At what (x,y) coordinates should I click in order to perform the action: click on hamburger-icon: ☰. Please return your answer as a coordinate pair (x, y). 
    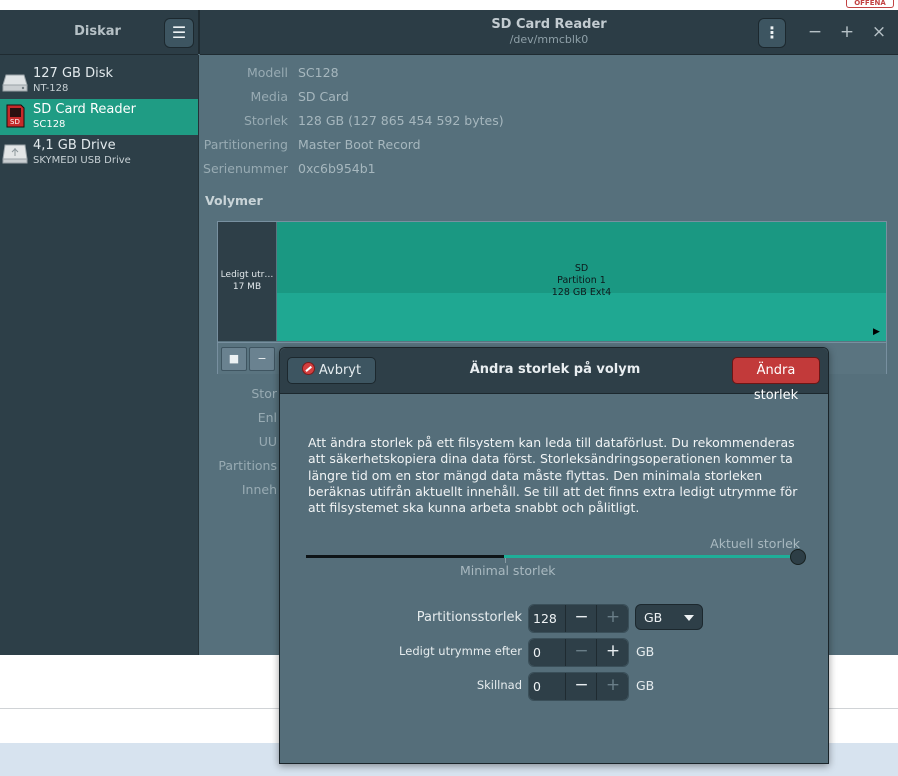
    Looking at the image, I should click on (179, 32).